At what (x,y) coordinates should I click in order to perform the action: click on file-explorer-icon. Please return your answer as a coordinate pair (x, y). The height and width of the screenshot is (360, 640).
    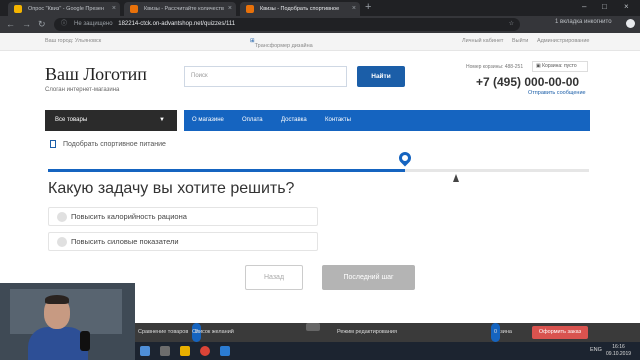
    Looking at the image, I should click on (185, 351).